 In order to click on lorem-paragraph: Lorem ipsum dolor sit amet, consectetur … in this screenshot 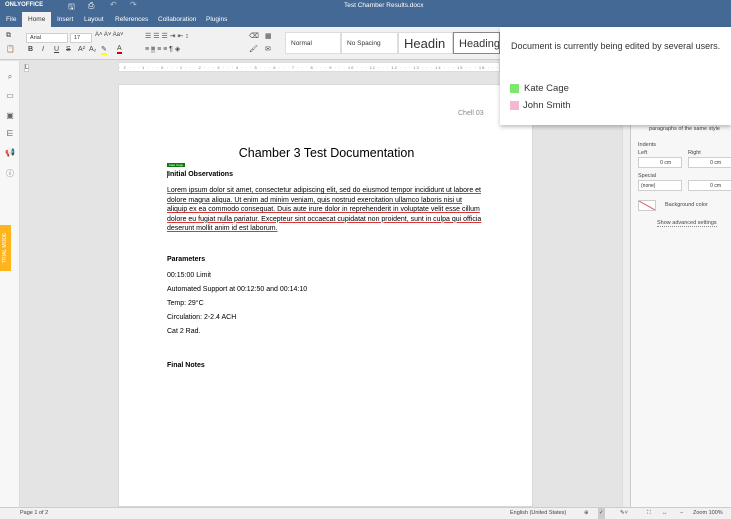, I will do `click(324, 210)`.